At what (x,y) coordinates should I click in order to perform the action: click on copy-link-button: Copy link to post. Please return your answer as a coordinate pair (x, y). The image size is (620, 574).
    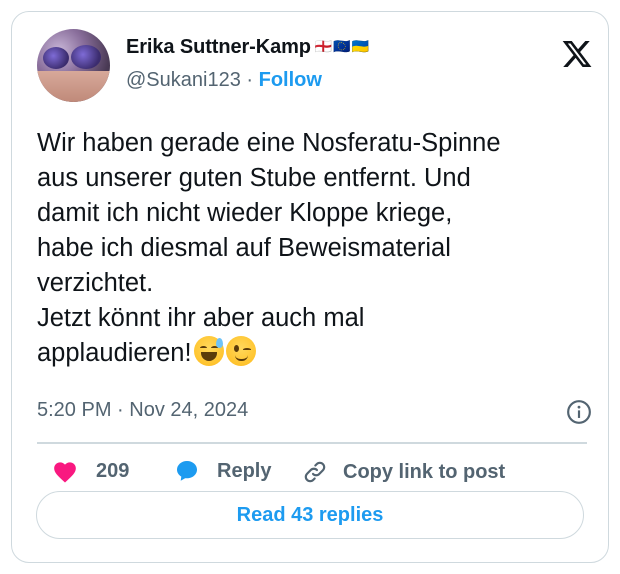
    Looking at the image, I should click on (403, 472).